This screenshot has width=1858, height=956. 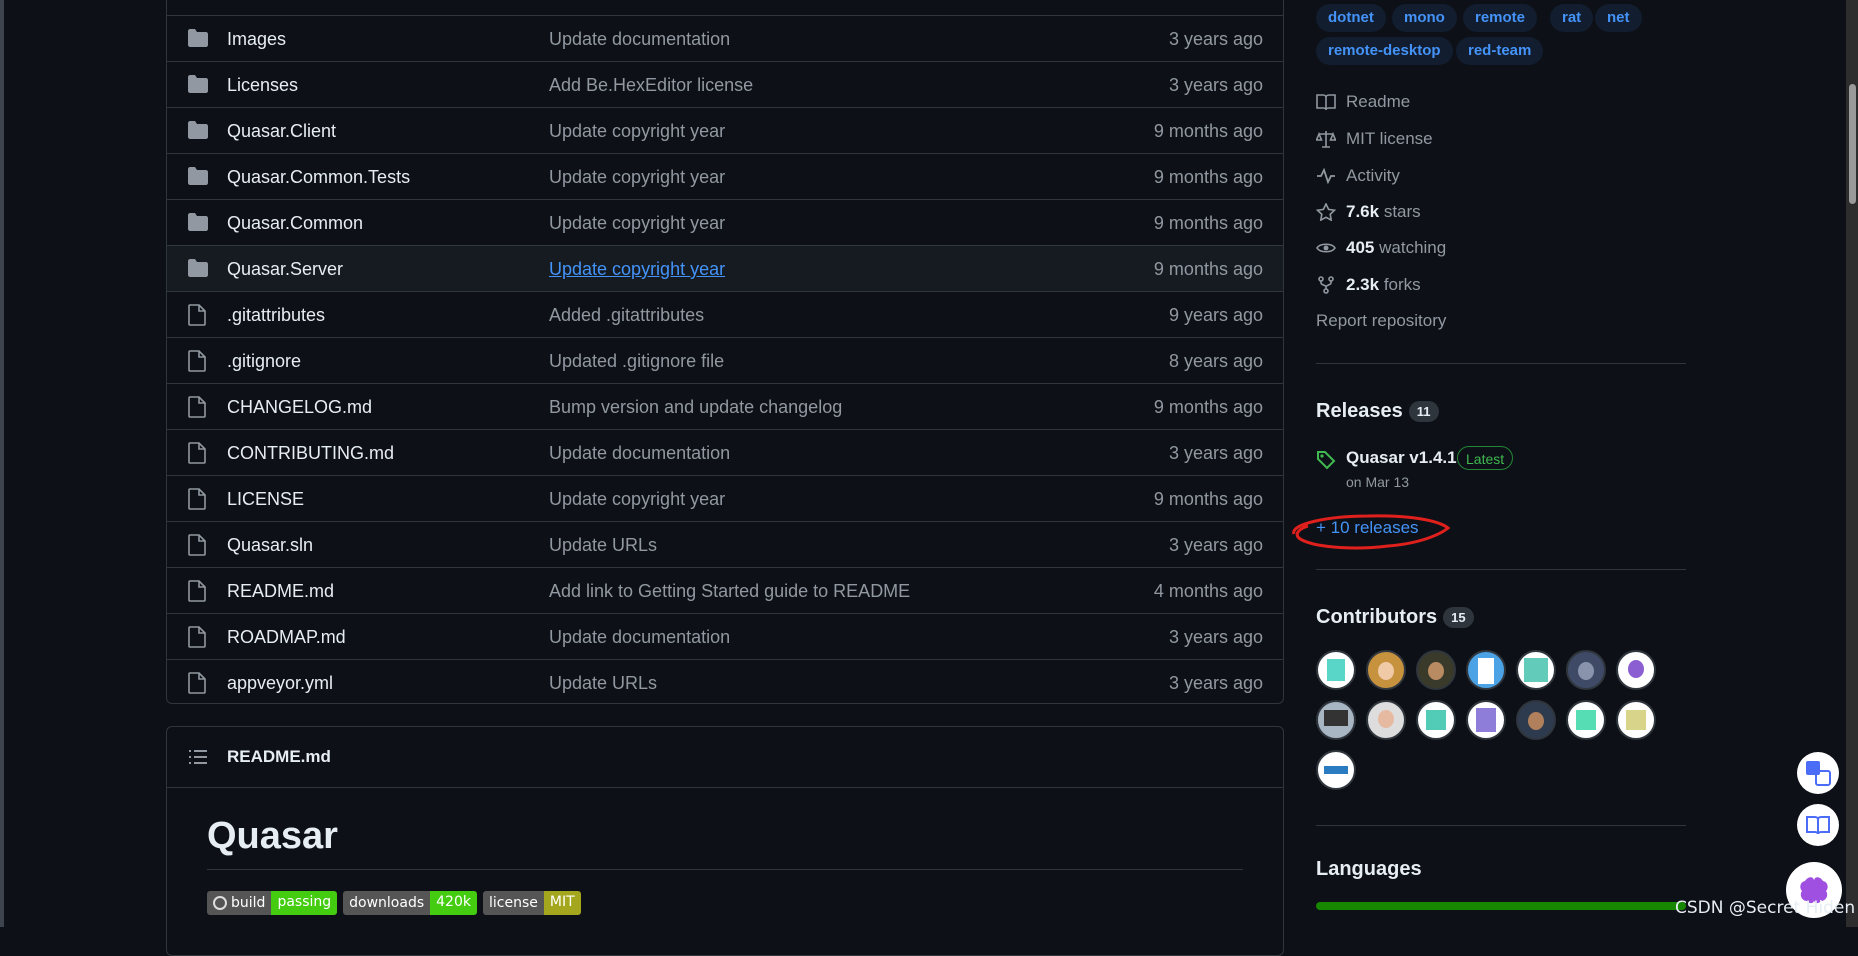 What do you see at coordinates (1501, 363) in the screenshot?
I see `sidebar-divider` at bounding box center [1501, 363].